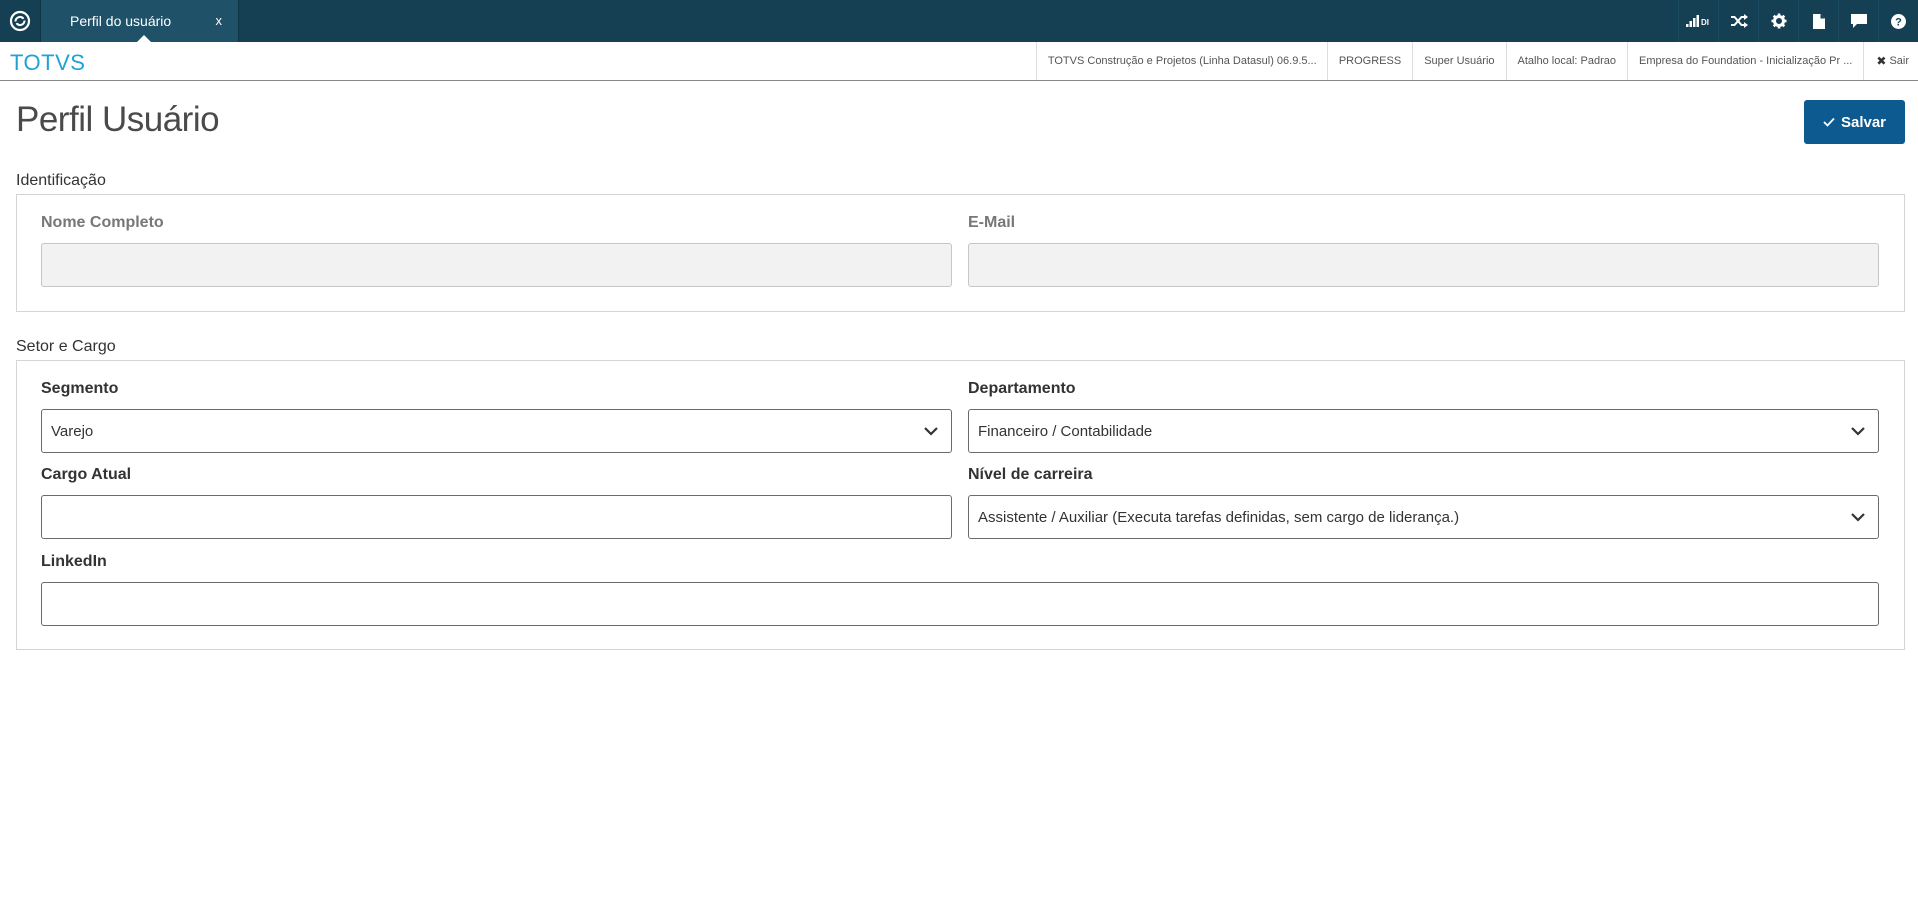 The width and height of the screenshot is (1918, 909). I want to click on shuffle-icon, so click(1739, 21).